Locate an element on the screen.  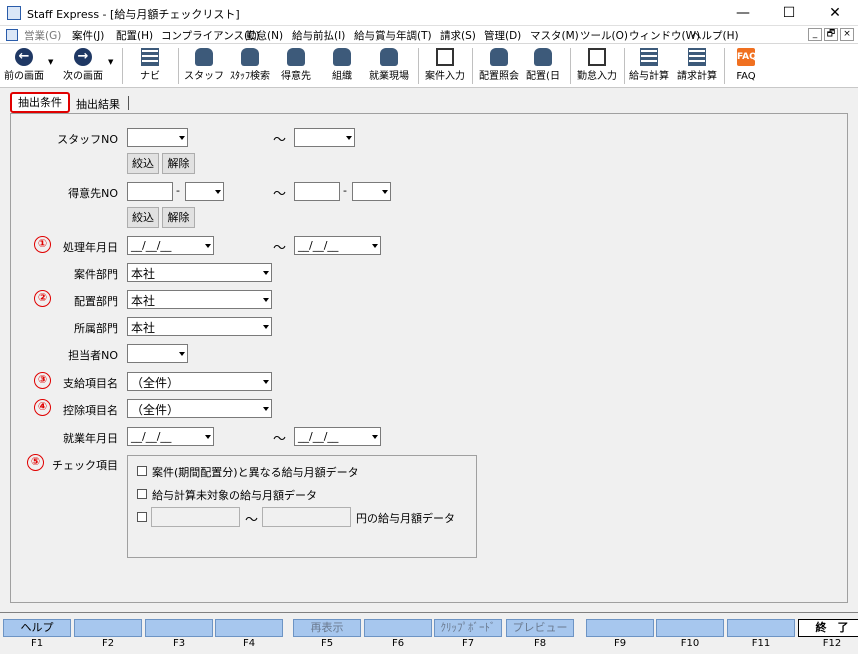
attendance-button: 勤怠入力 is located at coordinates (597, 66).